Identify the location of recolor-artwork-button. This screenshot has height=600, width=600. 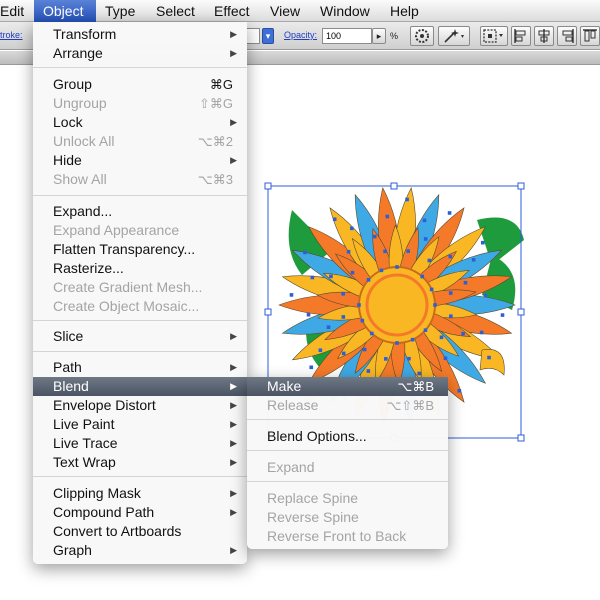
(422, 36).